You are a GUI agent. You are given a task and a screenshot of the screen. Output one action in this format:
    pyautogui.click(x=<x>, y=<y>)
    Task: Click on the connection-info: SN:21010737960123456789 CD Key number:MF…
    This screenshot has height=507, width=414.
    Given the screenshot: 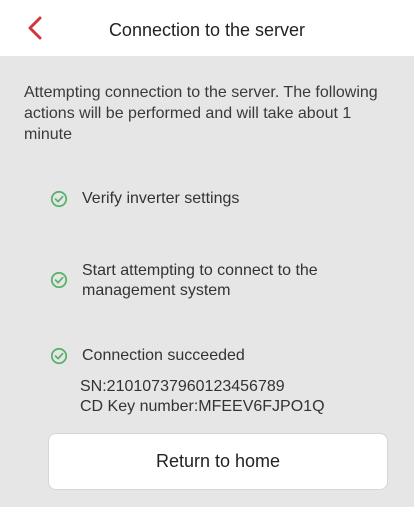 What is the action you would take?
    pyautogui.click(x=202, y=397)
    